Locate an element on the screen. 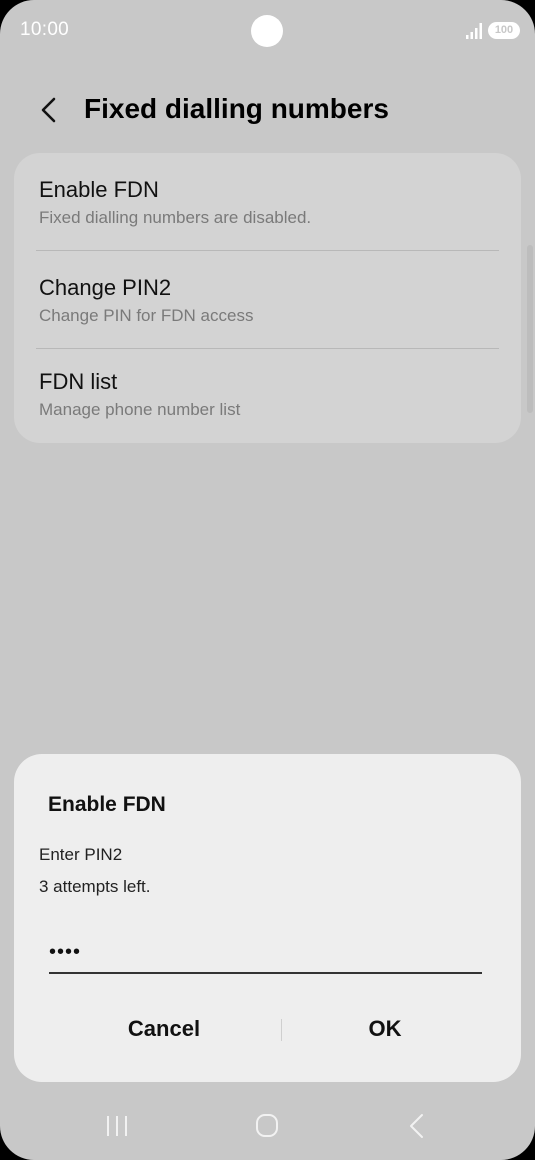  camera-cutout is located at coordinates (267, 31).